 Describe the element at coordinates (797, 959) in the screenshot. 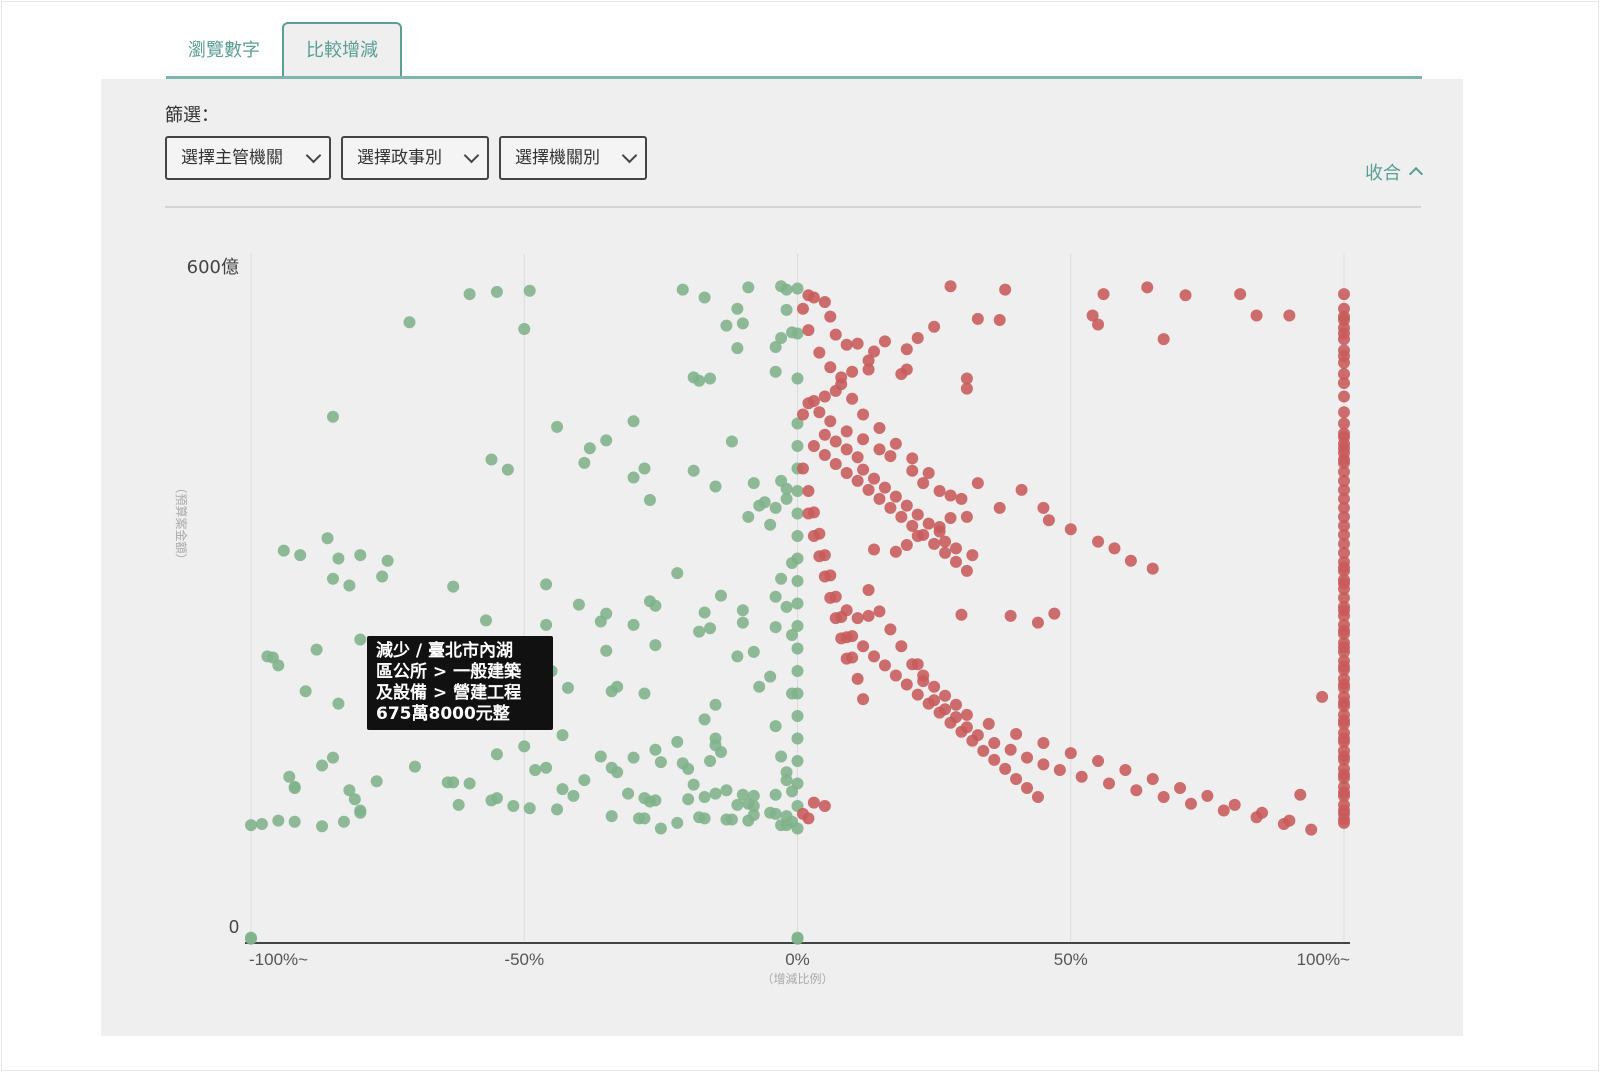

I see `x-tick-label: 0%` at that location.